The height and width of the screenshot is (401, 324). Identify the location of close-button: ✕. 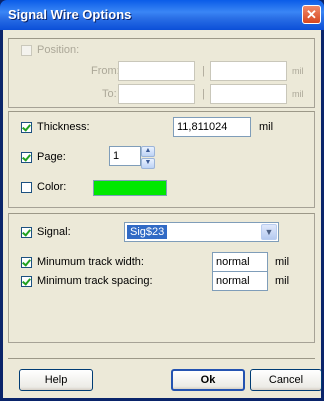
(311, 14).